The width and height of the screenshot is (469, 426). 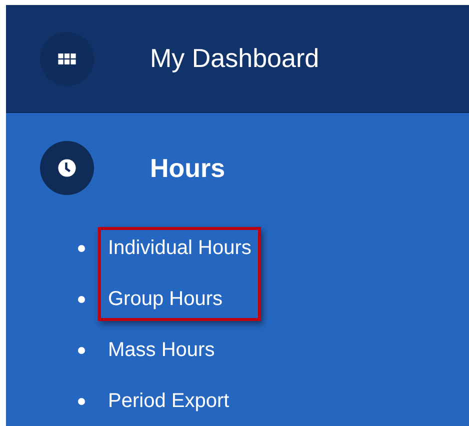 I want to click on submenu-link: Individual Hours, so click(x=180, y=248).